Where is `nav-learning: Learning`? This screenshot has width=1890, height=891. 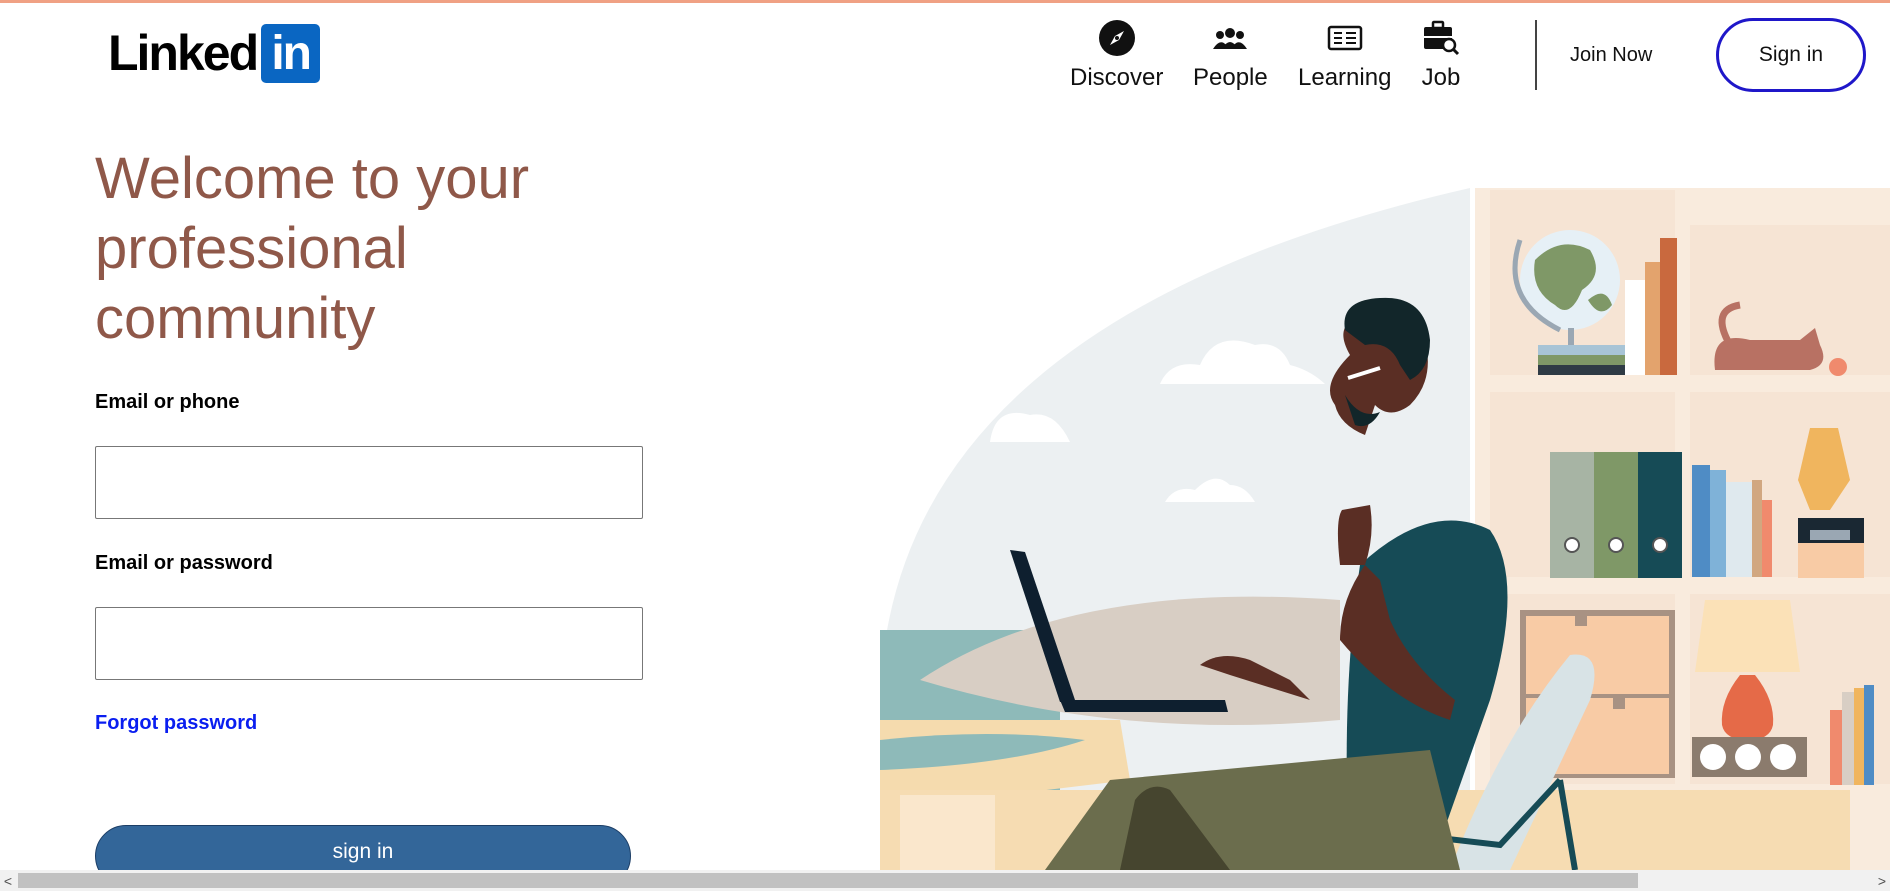
nav-learning: Learning is located at coordinates (1344, 55).